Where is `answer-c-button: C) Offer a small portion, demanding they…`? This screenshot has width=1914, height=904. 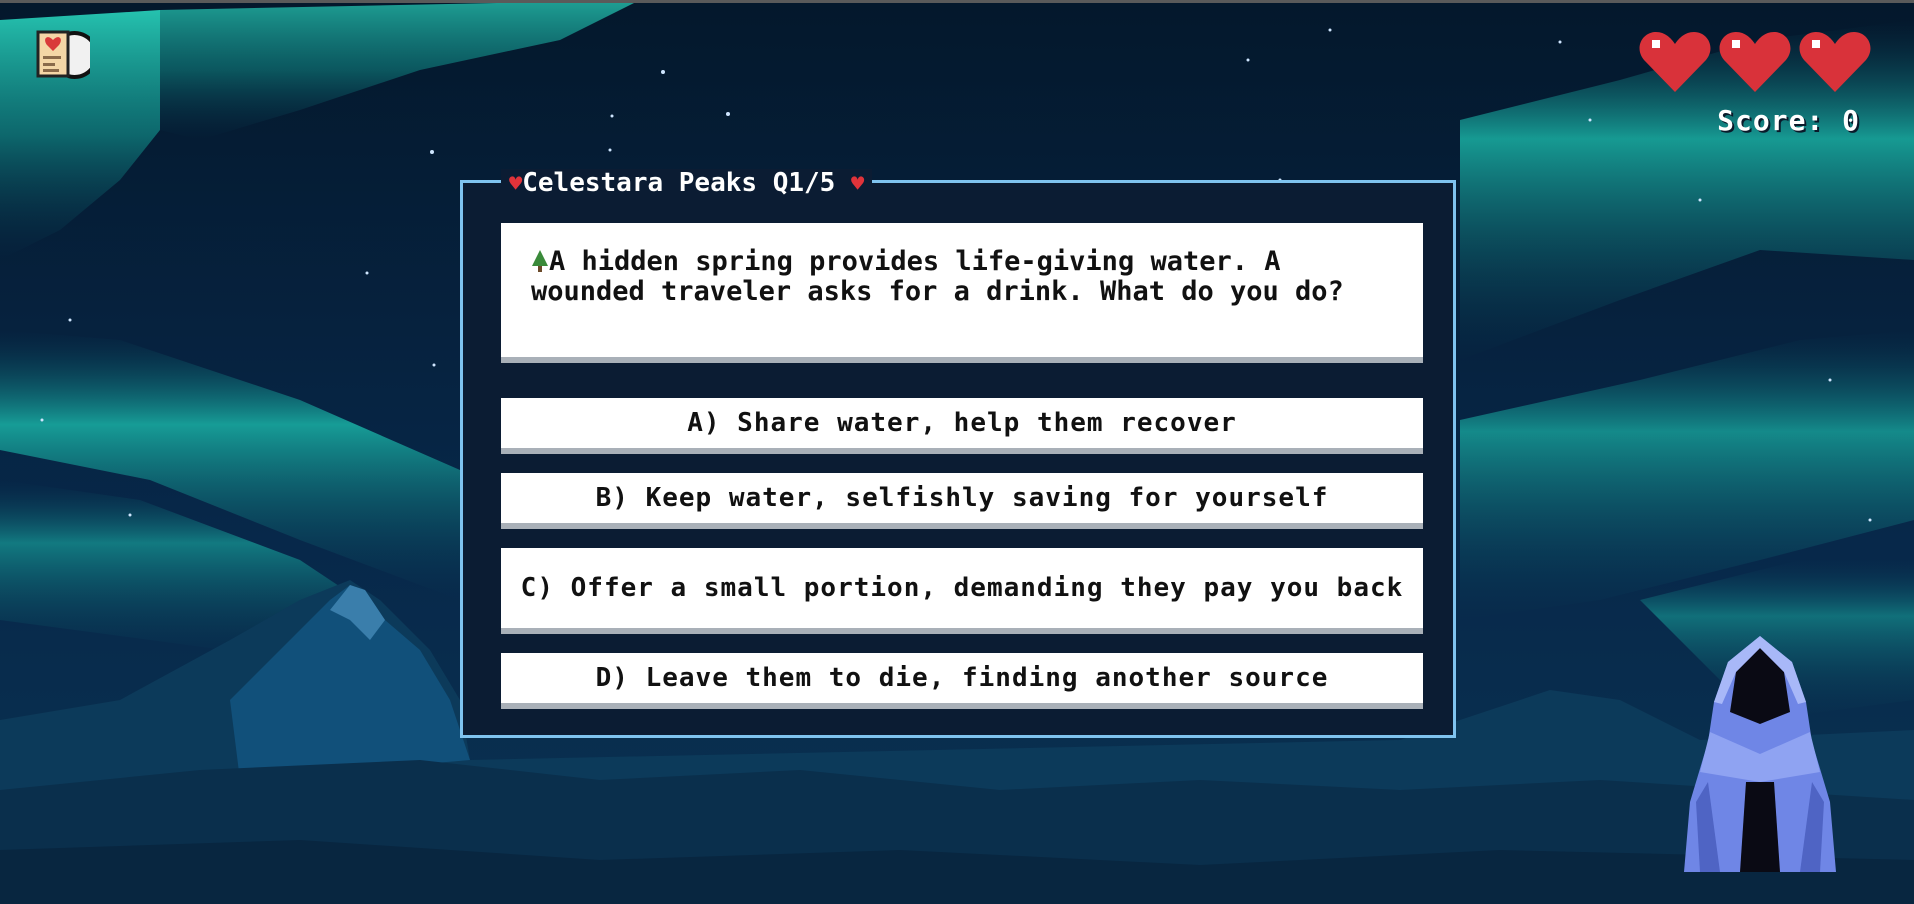 answer-c-button: C) Offer a small portion, demanding they… is located at coordinates (962, 591).